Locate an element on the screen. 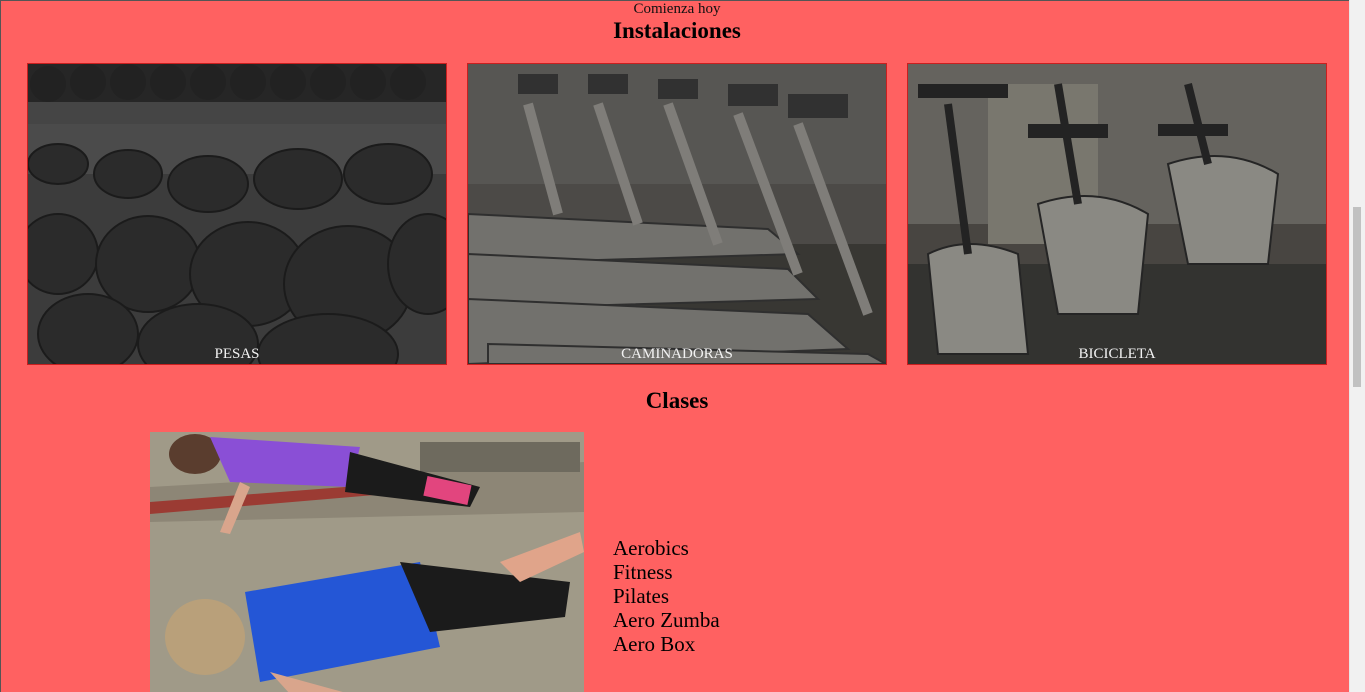 The height and width of the screenshot is (692, 1365). list-item: Pilates is located at coordinates (641, 596).